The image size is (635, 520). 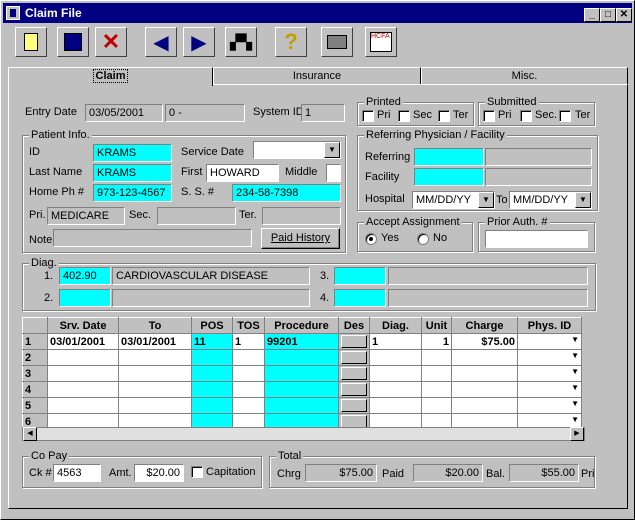 What do you see at coordinates (300, 238) in the screenshot?
I see `paid-history-button: Paid History` at bounding box center [300, 238].